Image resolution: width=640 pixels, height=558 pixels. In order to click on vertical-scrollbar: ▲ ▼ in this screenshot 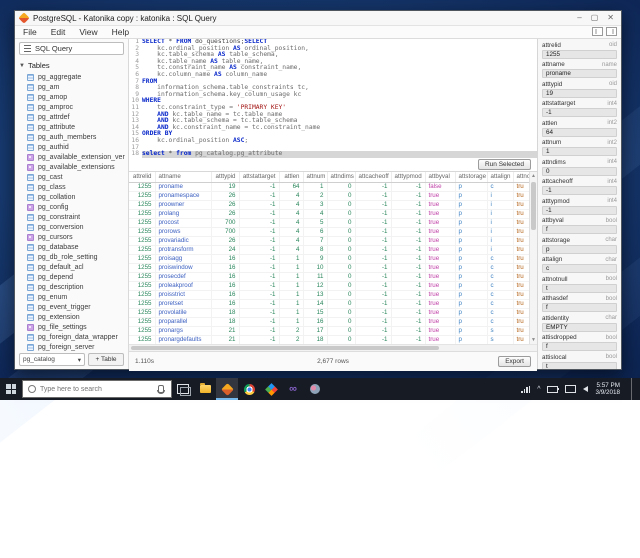, I will do `click(533, 258)`.